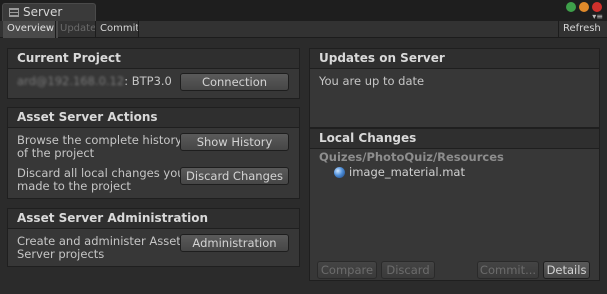 The image size is (607, 294). I want to click on window-tab: Server, so click(49, 12).